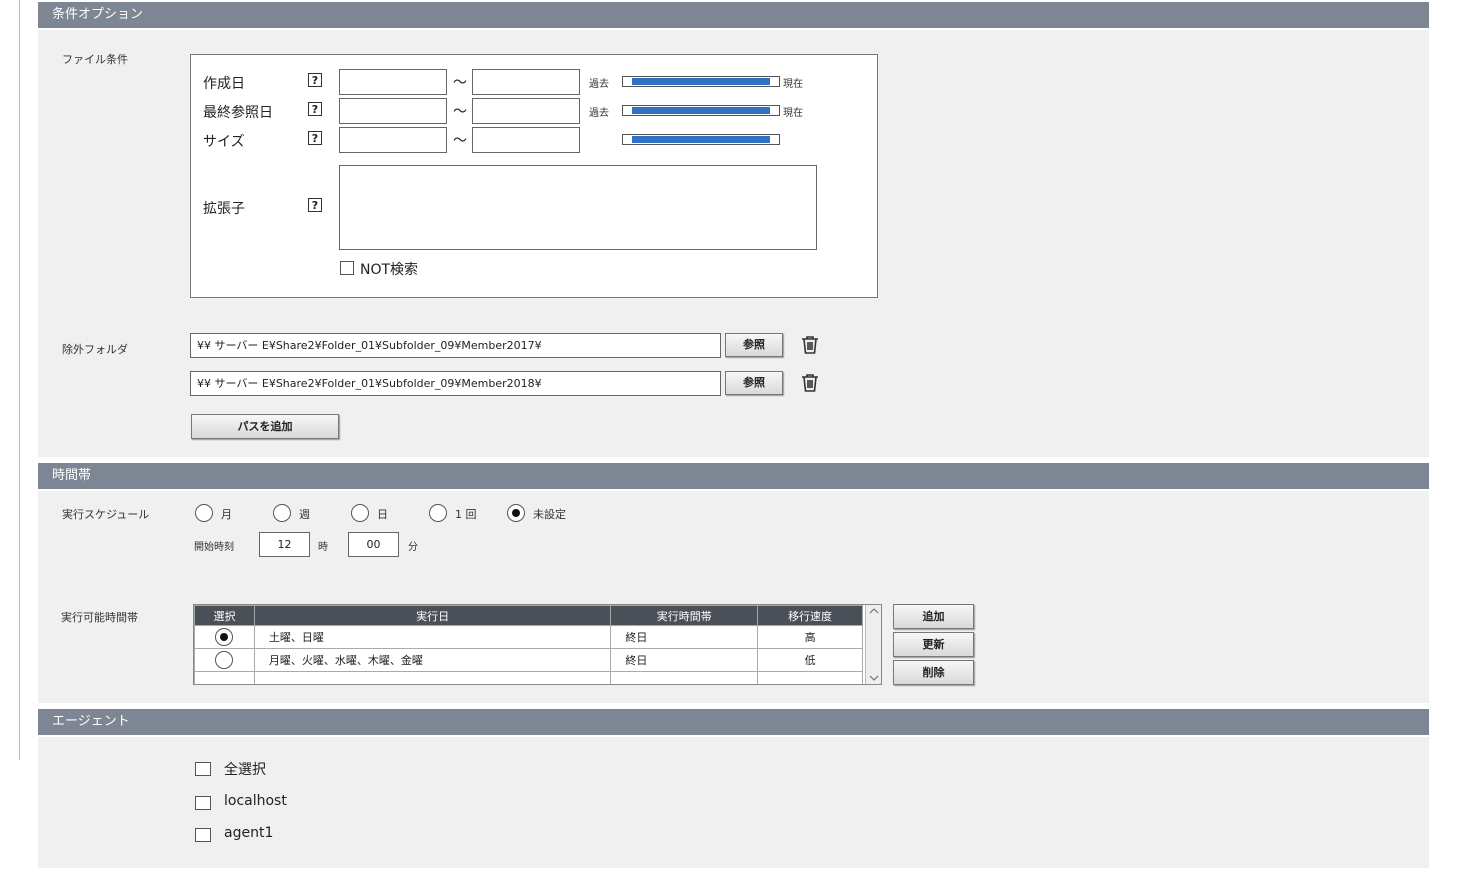 The image size is (1460, 870). Describe the element at coordinates (516, 513) in the screenshot. I see `schedule-radio-unset` at that location.